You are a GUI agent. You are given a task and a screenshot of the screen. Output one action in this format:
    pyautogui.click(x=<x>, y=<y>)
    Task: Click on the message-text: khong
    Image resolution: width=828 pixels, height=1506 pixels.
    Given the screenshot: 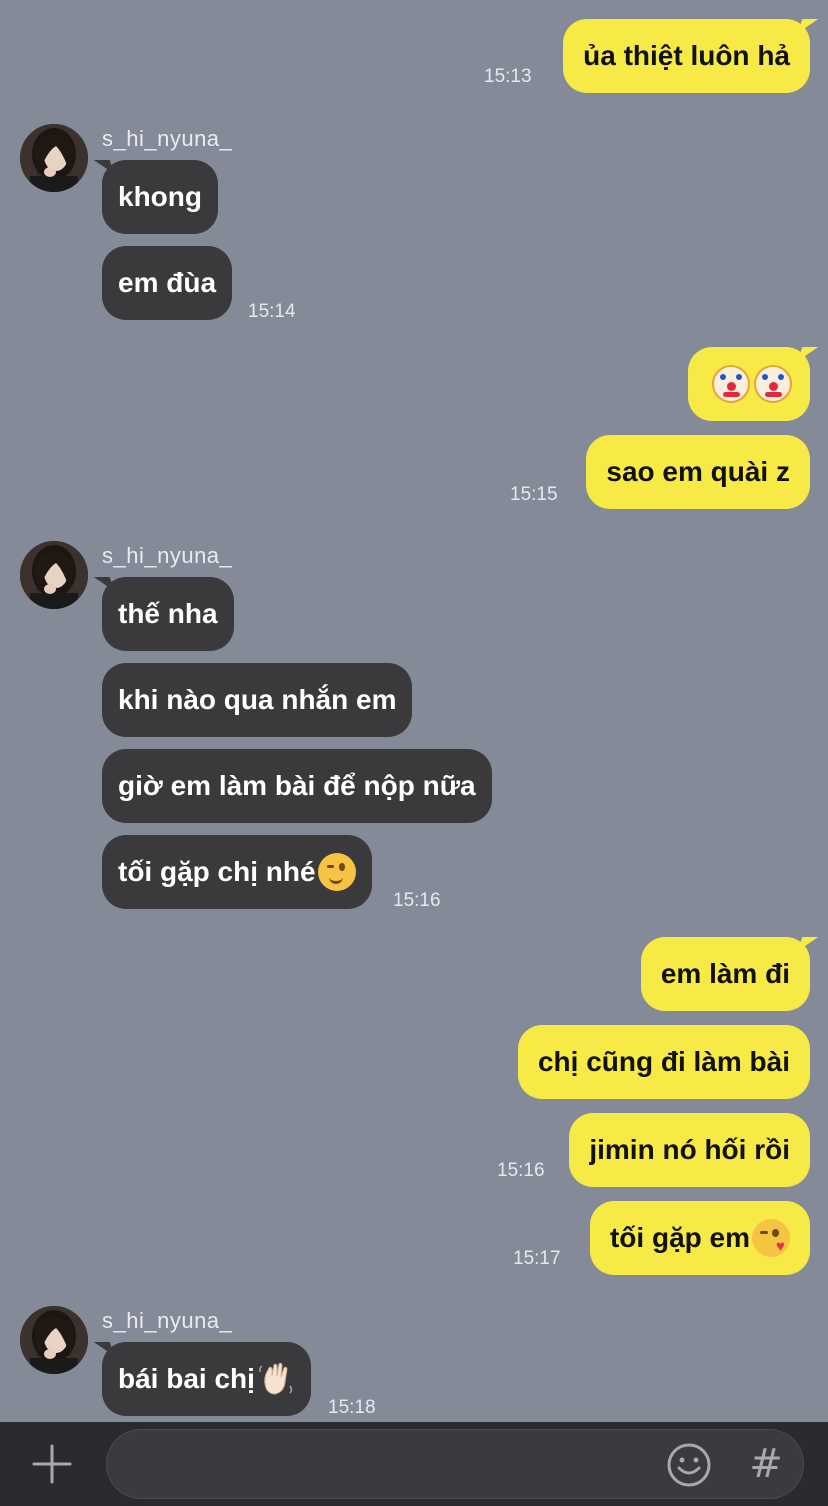 What is the action you would take?
    pyautogui.click(x=160, y=196)
    